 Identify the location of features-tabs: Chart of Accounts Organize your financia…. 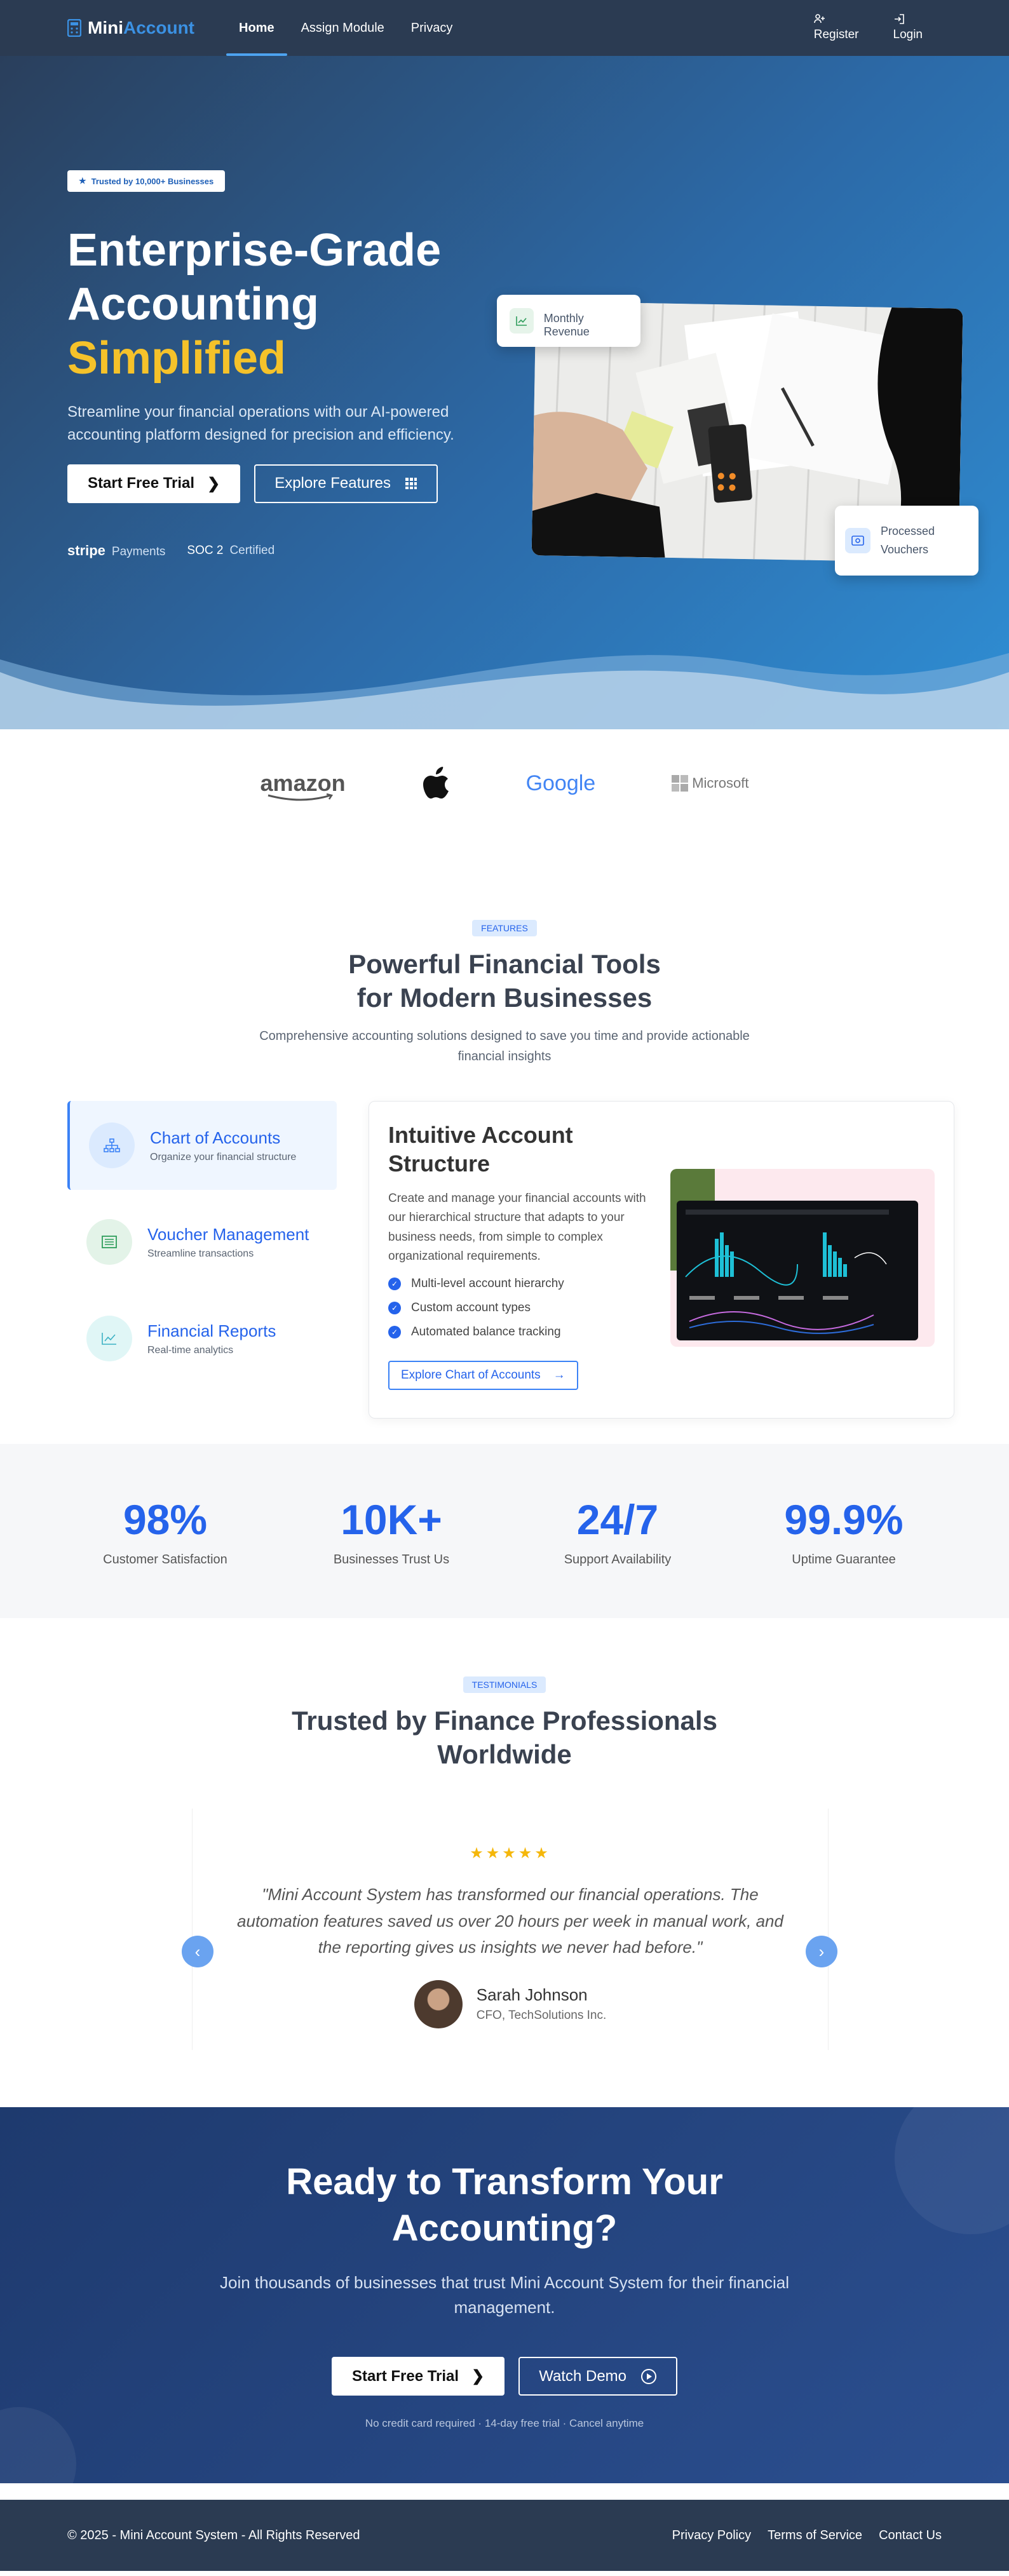
(504, 1272).